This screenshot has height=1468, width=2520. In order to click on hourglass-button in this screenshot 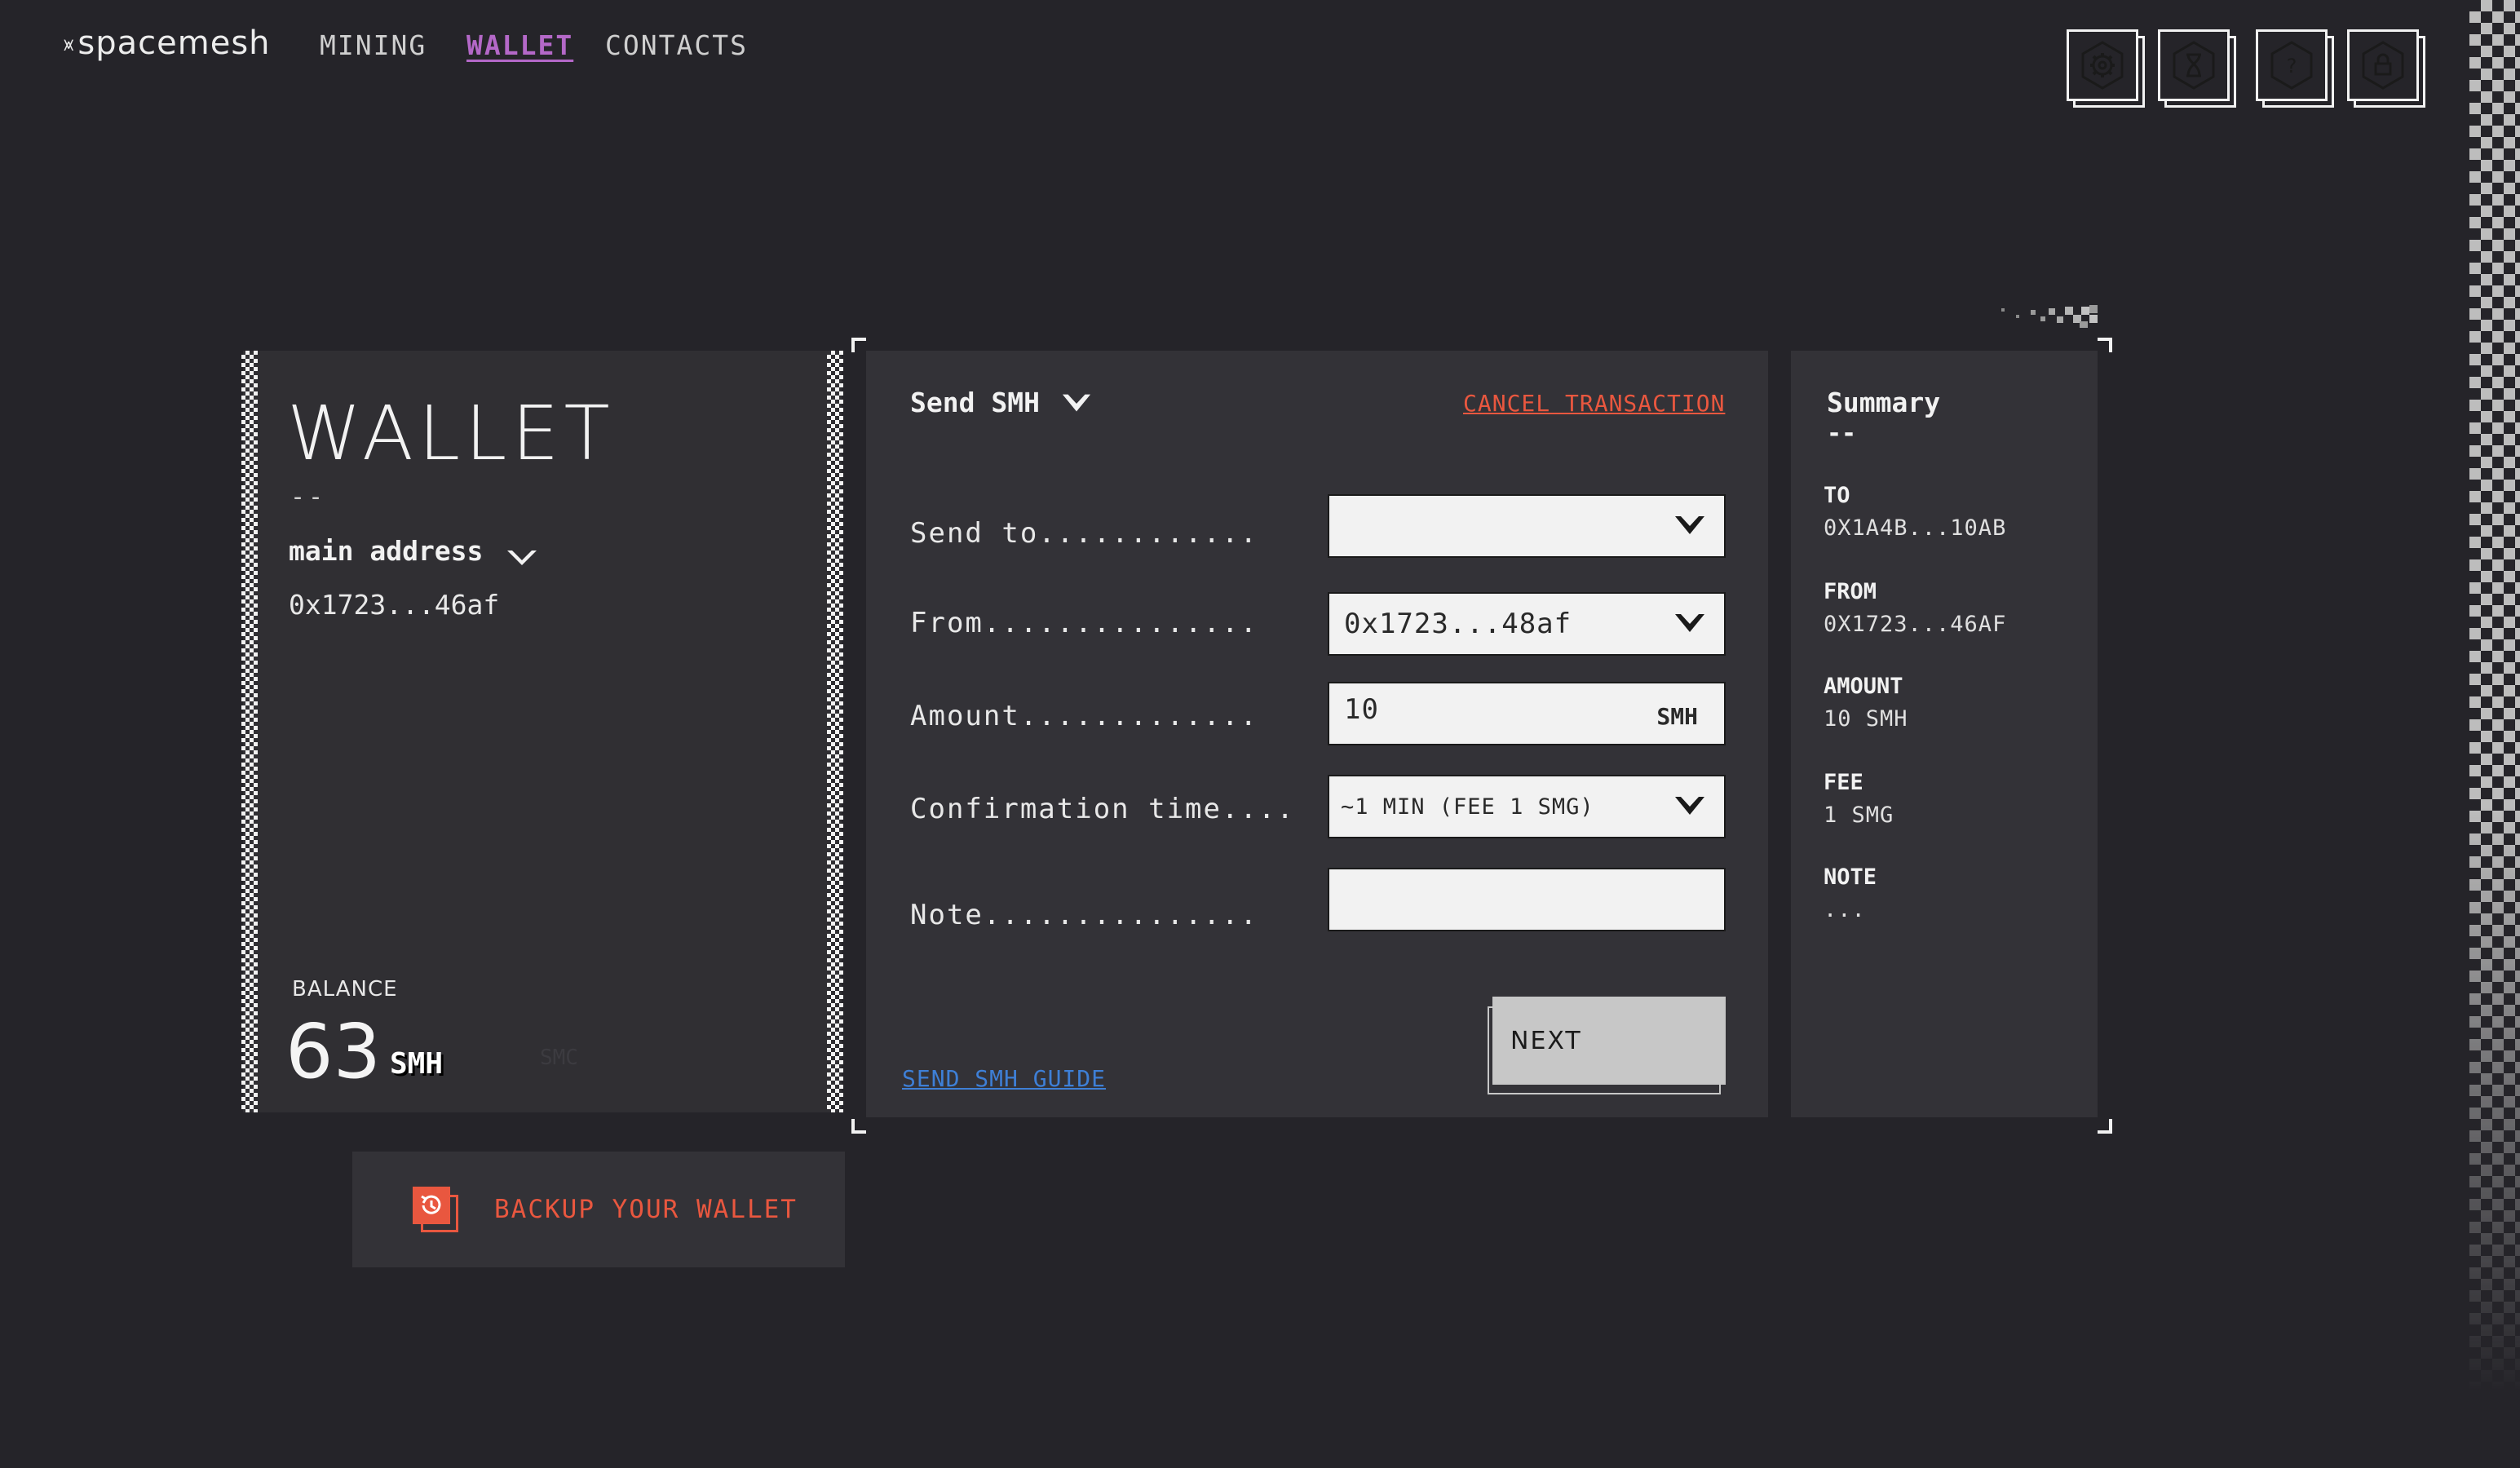, I will do `click(2194, 65)`.